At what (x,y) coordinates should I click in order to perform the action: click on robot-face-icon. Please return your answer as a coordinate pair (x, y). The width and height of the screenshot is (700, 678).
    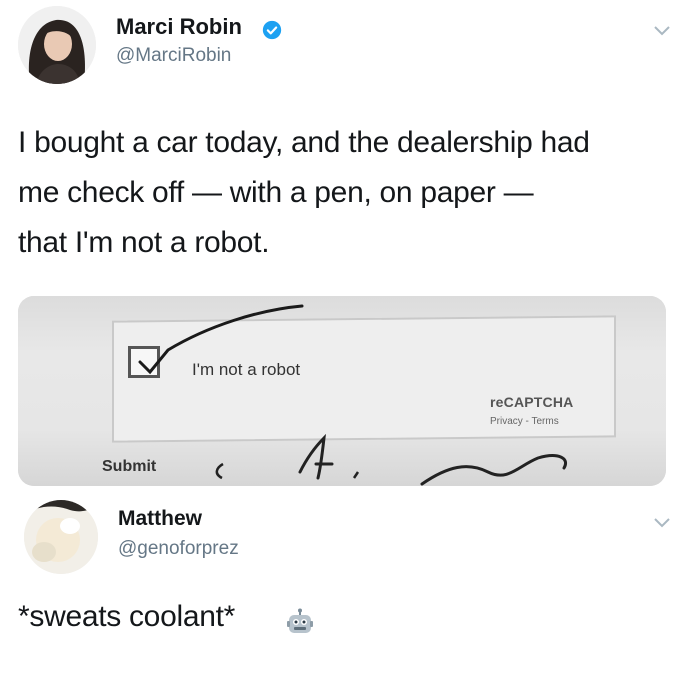
    Looking at the image, I should click on (300, 620).